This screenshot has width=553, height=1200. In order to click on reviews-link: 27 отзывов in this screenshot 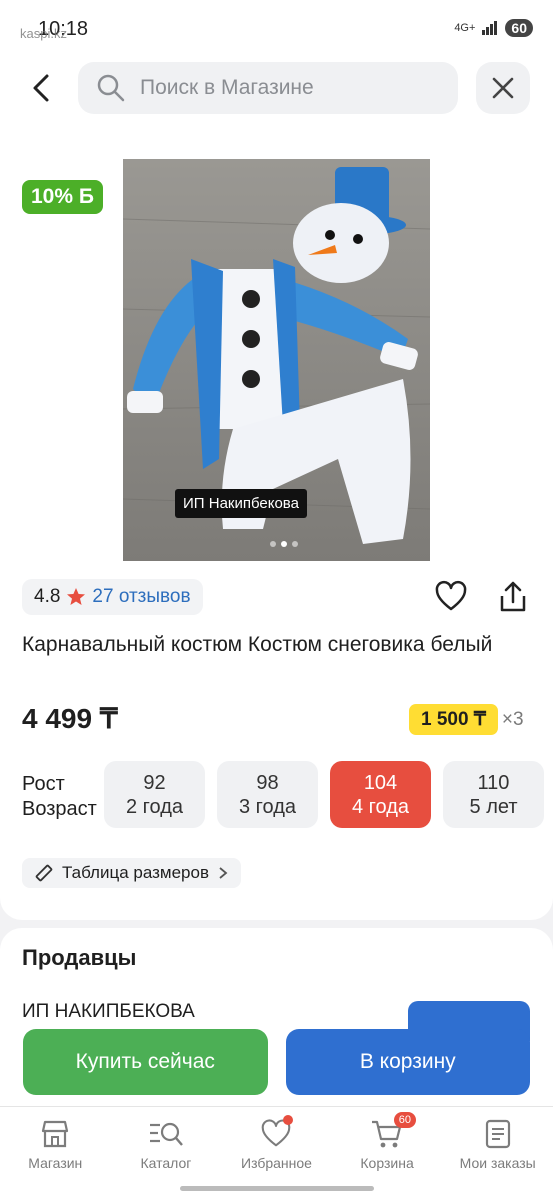, I will do `click(141, 597)`.